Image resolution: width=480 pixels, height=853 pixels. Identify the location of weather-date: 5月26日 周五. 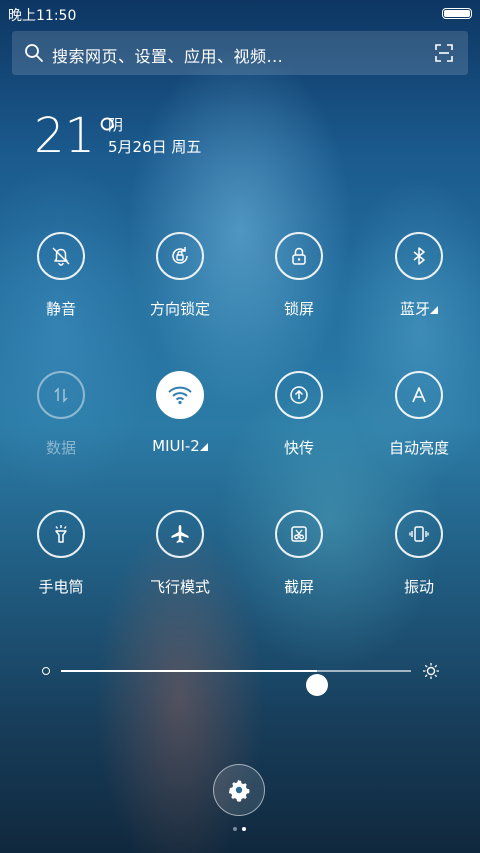
(155, 147).